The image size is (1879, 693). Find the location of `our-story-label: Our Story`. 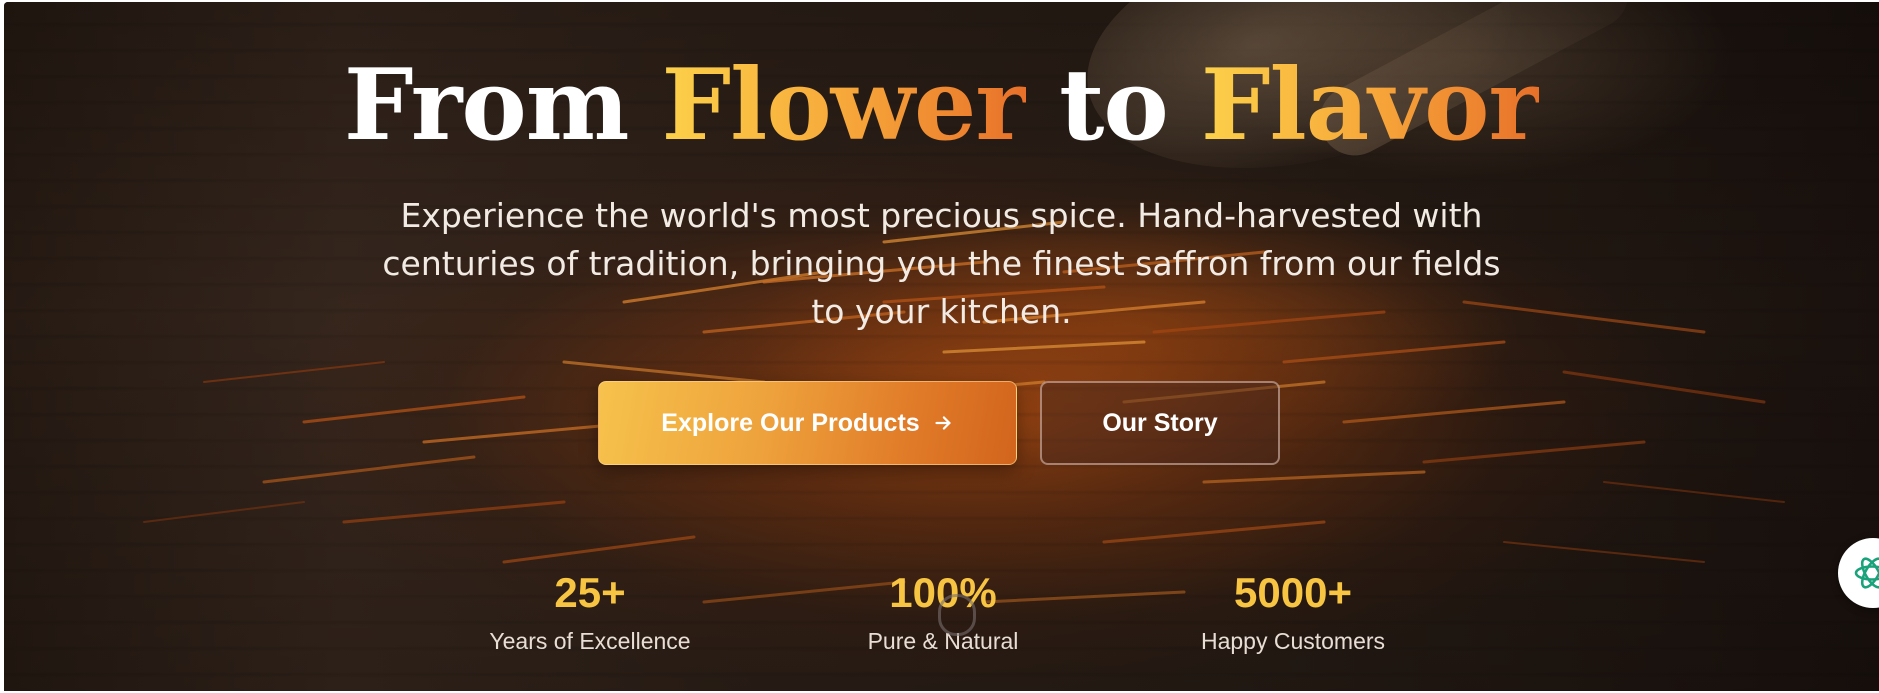

our-story-label: Our Story is located at coordinates (1160, 422).